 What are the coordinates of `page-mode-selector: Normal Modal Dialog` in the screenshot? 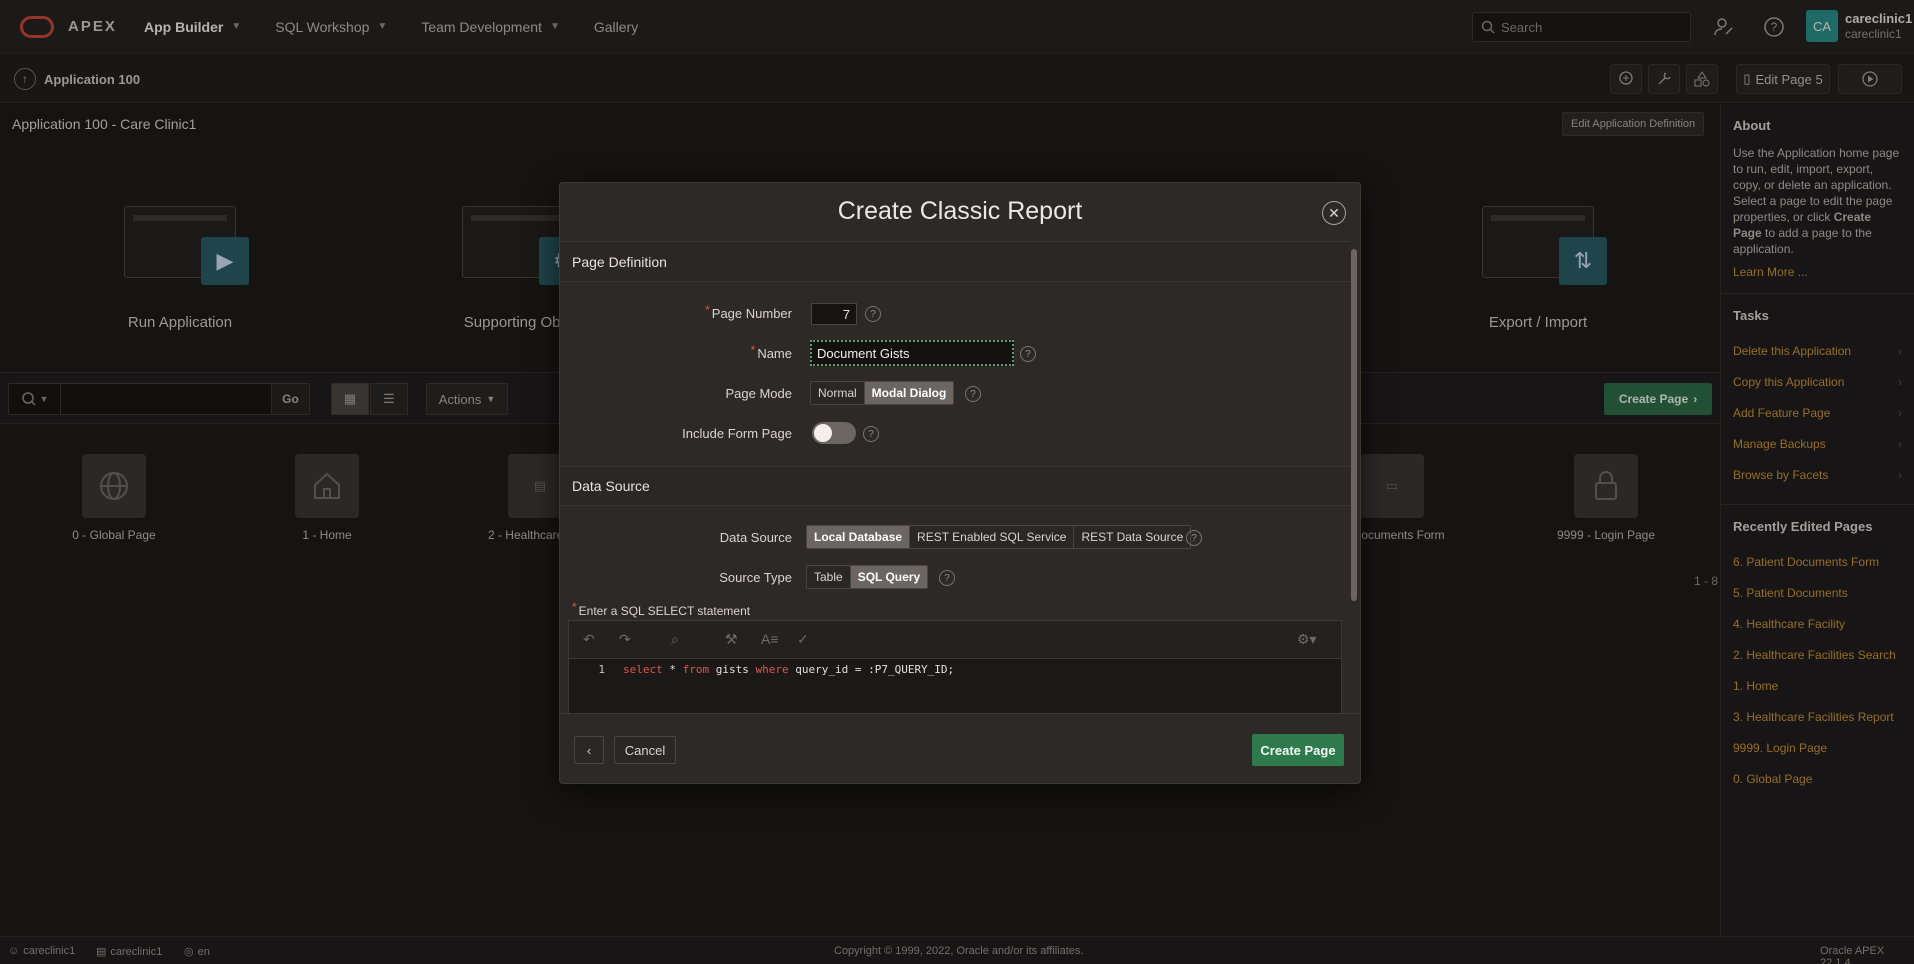 It's located at (882, 393).